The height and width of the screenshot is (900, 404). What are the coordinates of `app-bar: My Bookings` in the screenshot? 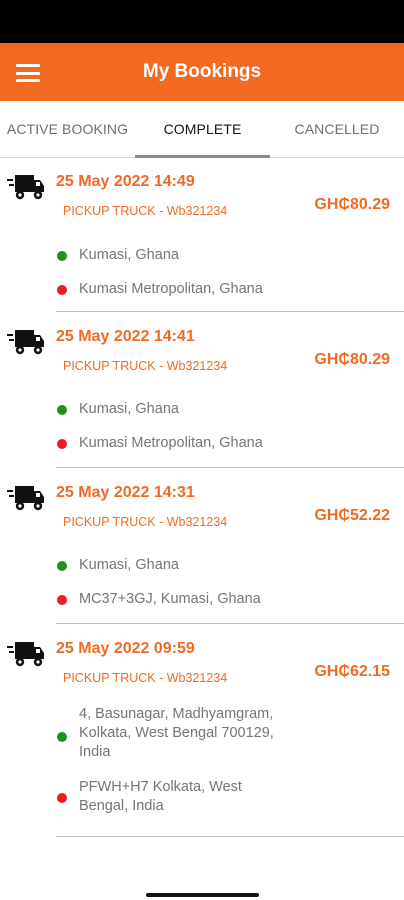 It's located at (202, 72).